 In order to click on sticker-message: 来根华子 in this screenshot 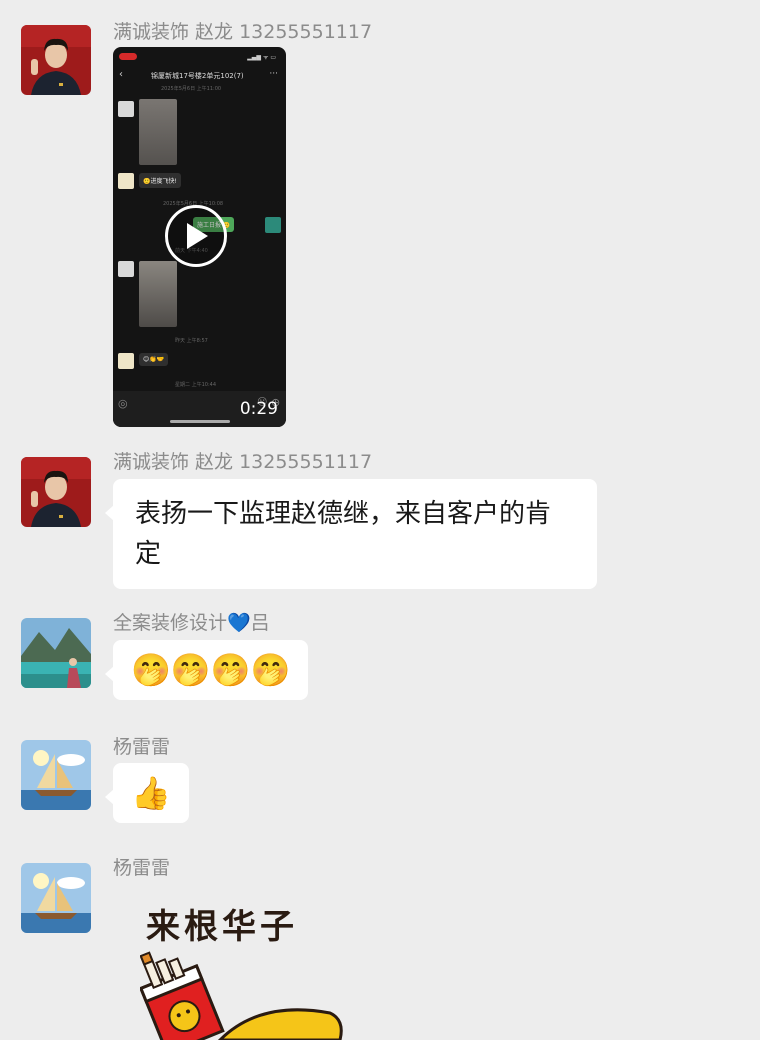, I will do `click(250, 967)`.